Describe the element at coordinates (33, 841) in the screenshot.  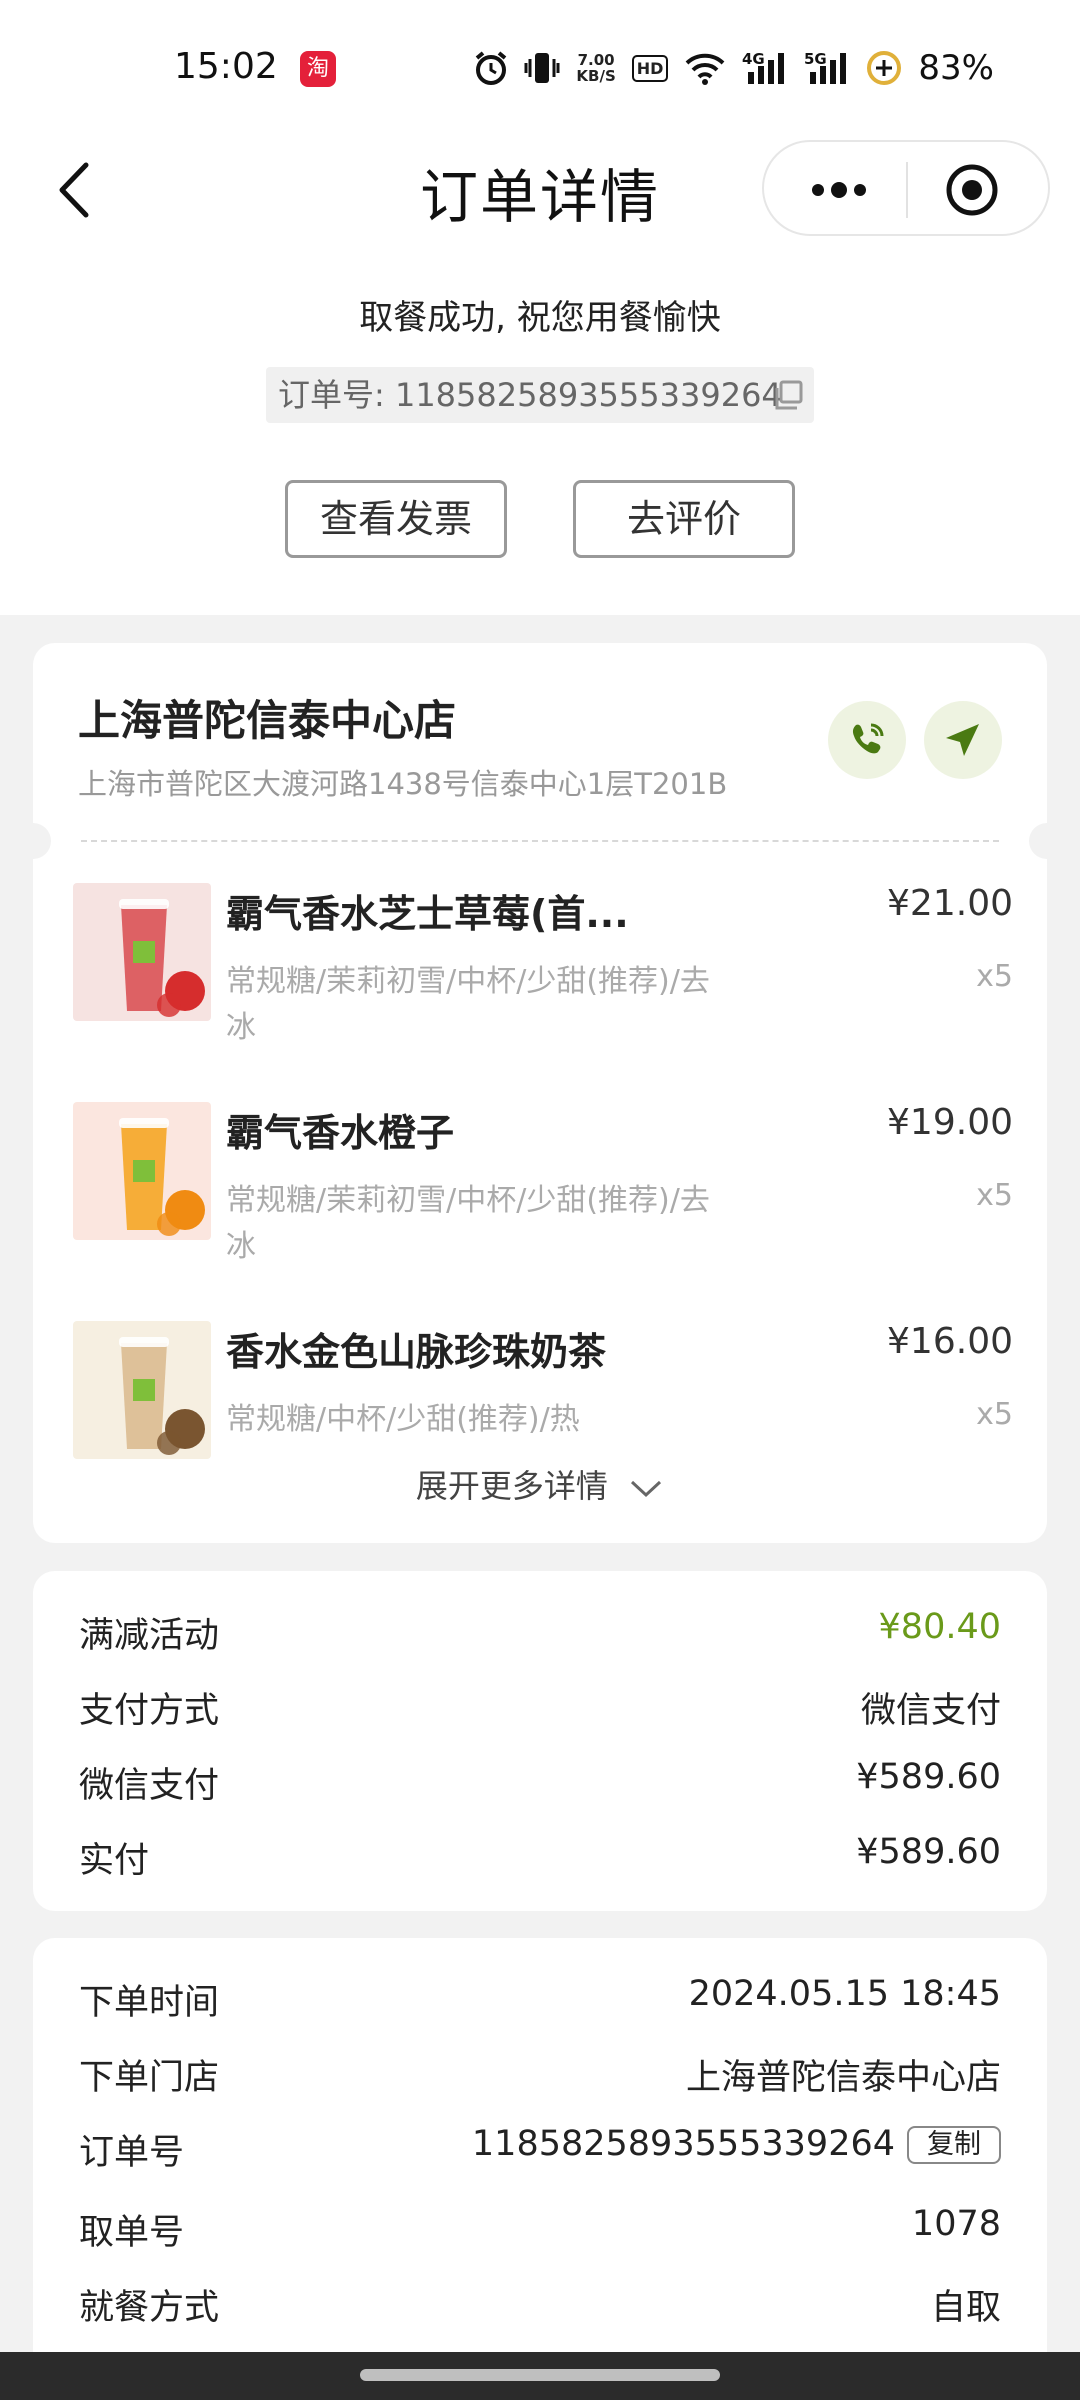
I see `card-notch-left` at that location.